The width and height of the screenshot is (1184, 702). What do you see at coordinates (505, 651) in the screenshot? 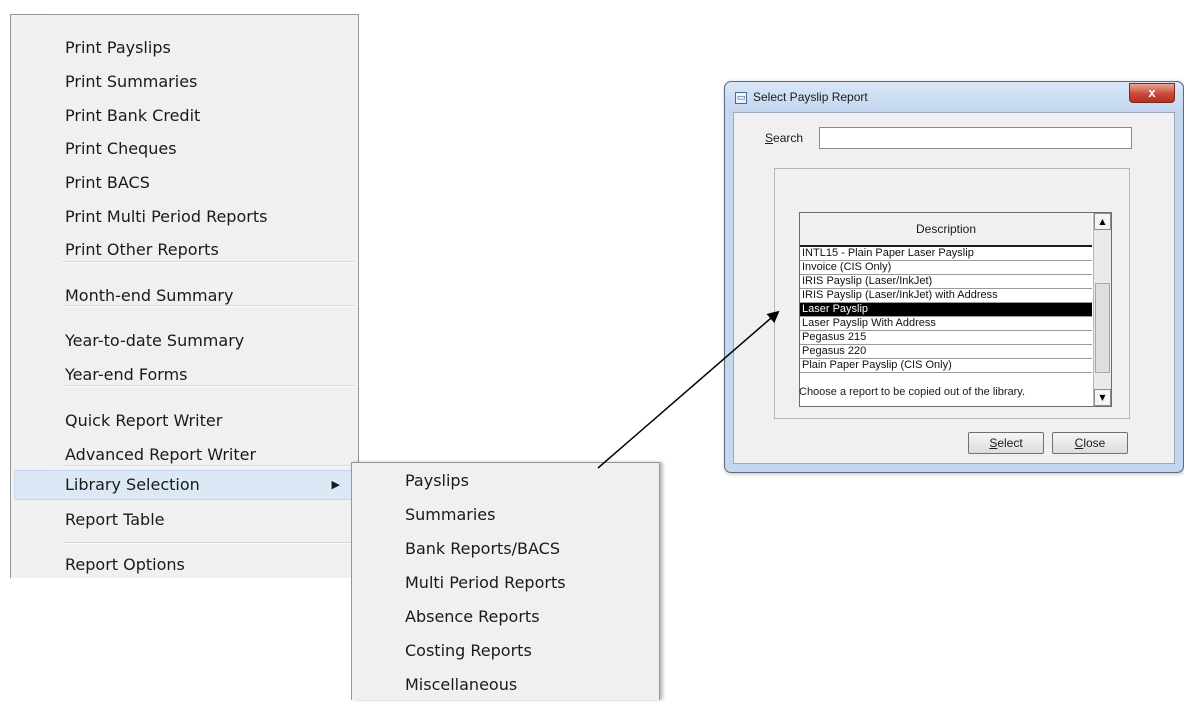
I see `submenu-item-costing-reports: Costing Reports` at bounding box center [505, 651].